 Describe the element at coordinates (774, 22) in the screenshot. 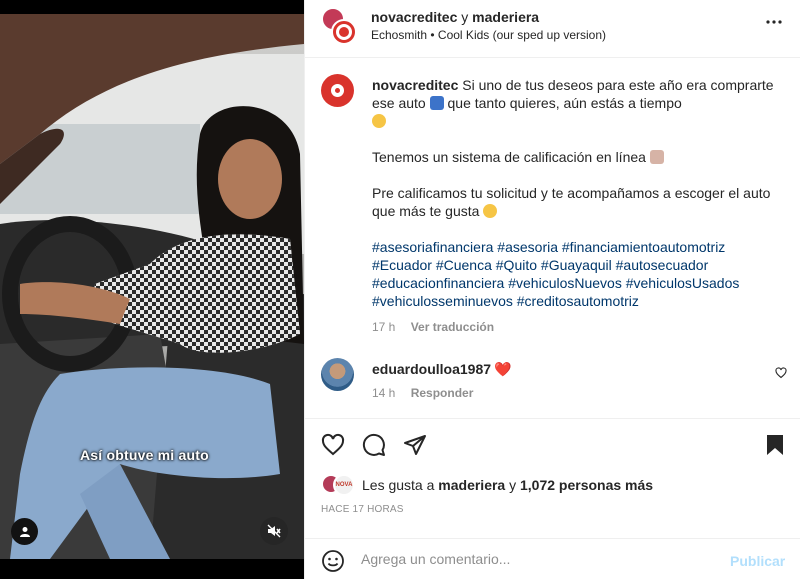

I see `more-options-icon` at that location.